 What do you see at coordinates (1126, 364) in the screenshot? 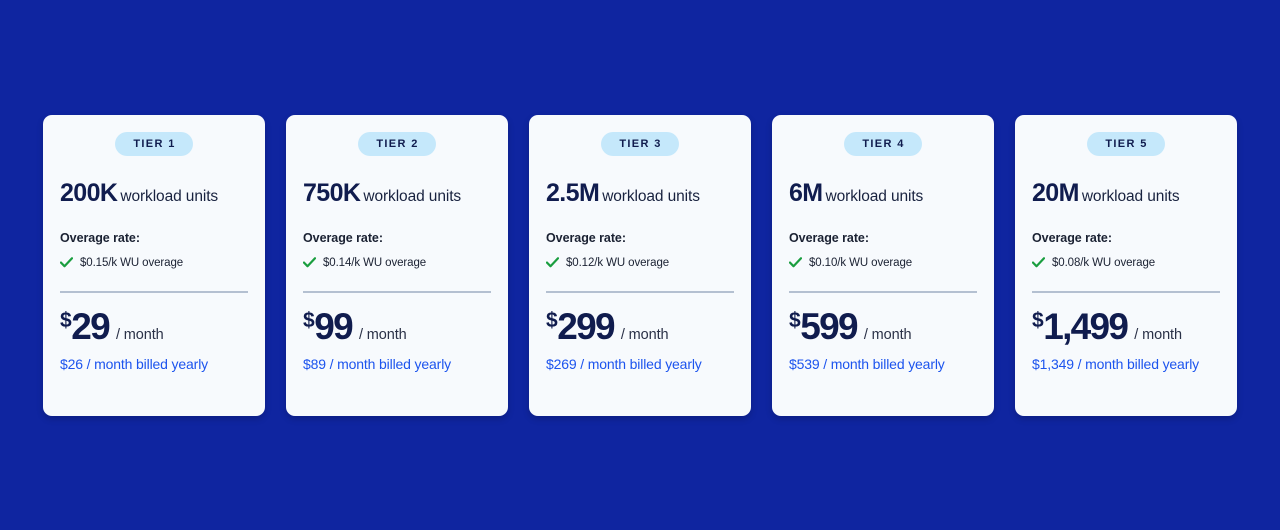
I see `yearly-price-link: $1,349 / month billed yearly` at bounding box center [1126, 364].